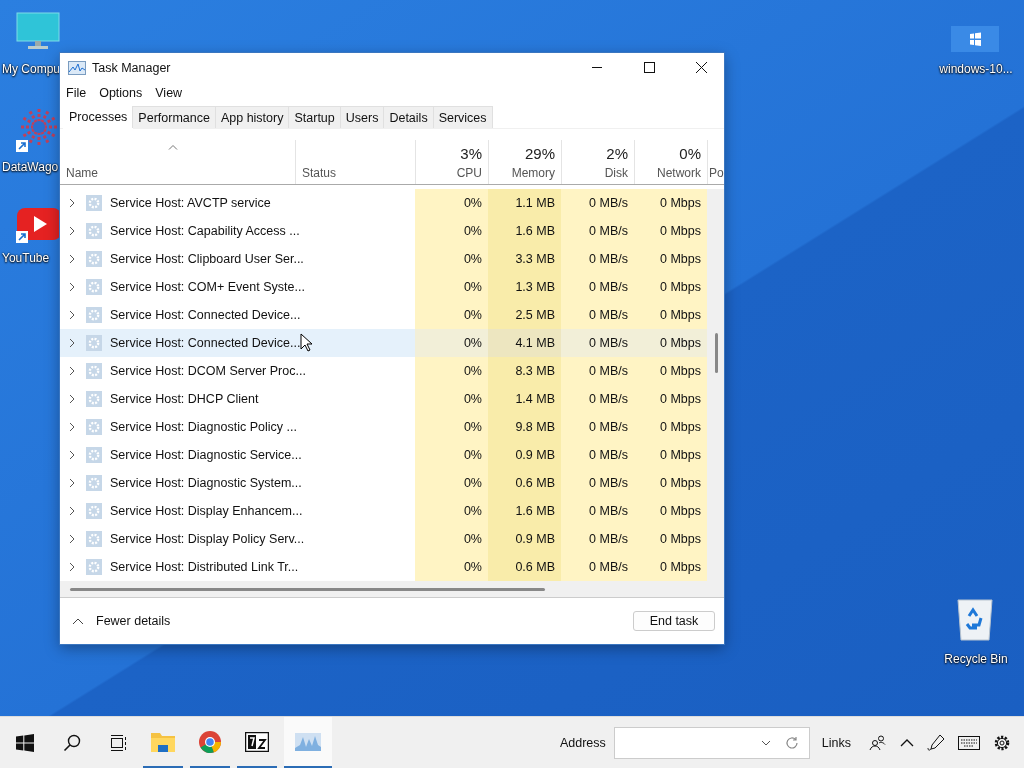 This screenshot has height=768, width=1024. Describe the element at coordinates (383, 259) in the screenshot. I see `process-row: Service Host: Clipboard User Ser... 0% 3.3 MB 0 MB/s 0 Mbps` at that location.